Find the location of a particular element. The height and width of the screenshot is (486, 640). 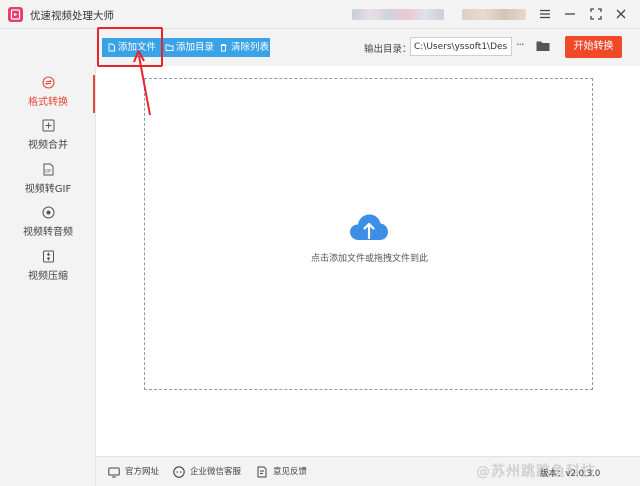

sidebar: 格式转换 视频合并 GIF 视频转GIF 视频转音频 视频压缩 is located at coordinates (48, 276).